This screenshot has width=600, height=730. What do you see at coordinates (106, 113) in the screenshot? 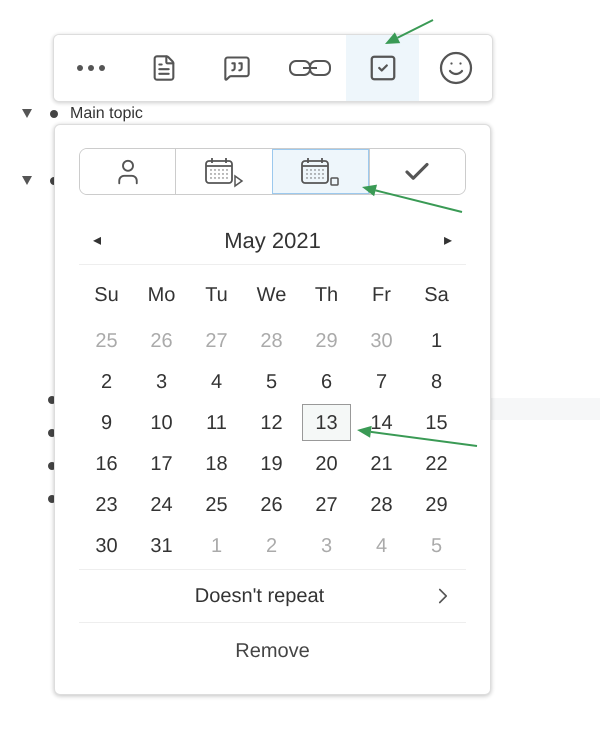
I see `topic-text: Main topic` at bounding box center [106, 113].